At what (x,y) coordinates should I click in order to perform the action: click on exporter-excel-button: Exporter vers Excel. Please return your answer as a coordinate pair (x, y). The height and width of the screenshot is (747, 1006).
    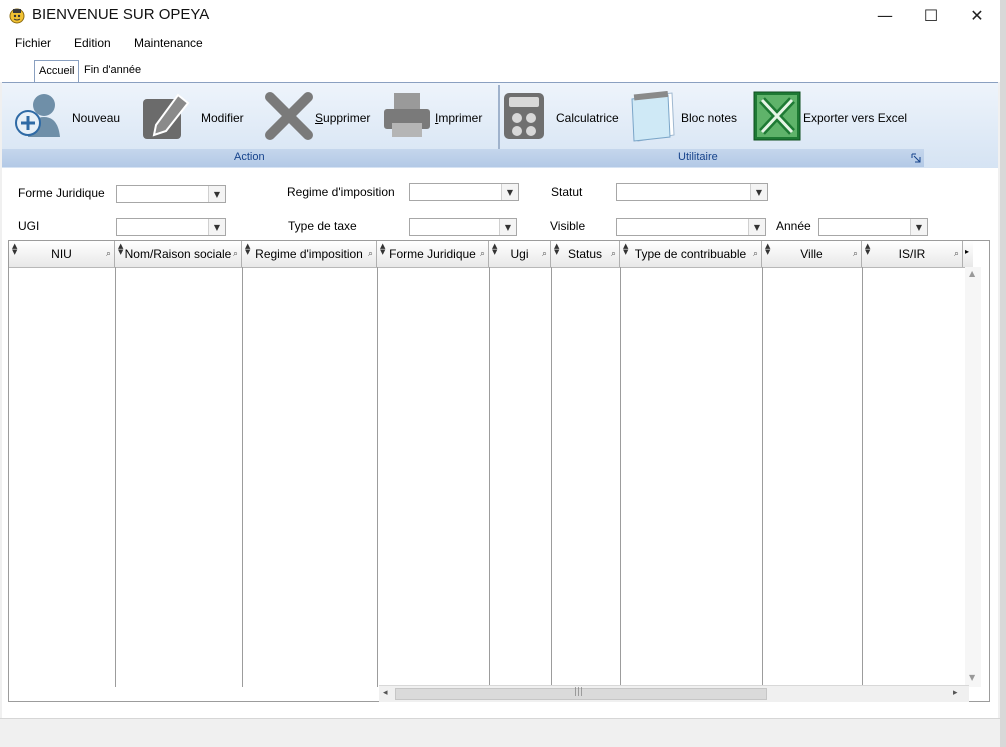
    Looking at the image, I should click on (855, 118).